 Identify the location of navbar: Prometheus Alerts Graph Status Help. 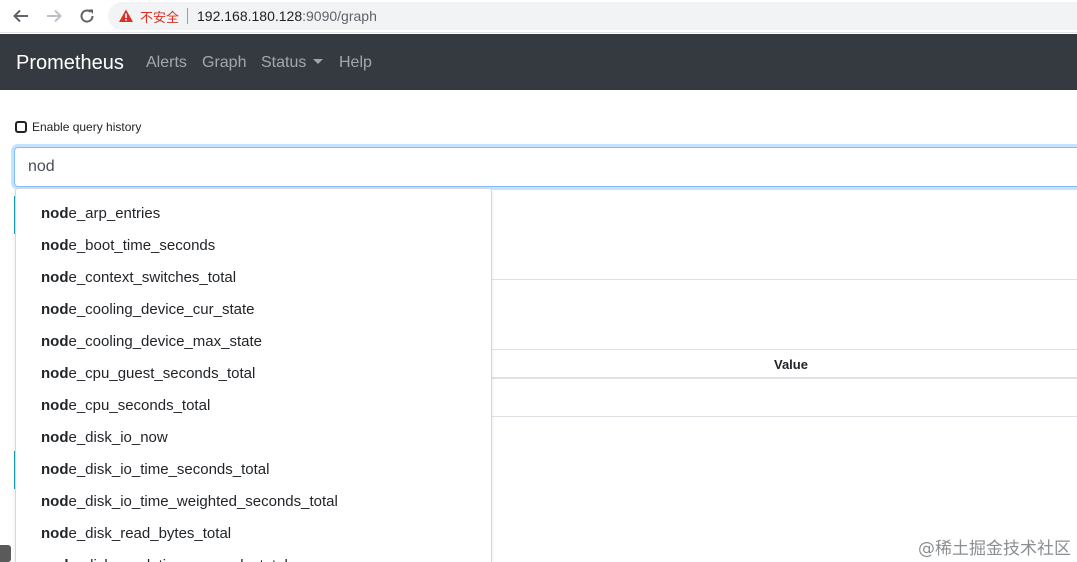
(538, 62).